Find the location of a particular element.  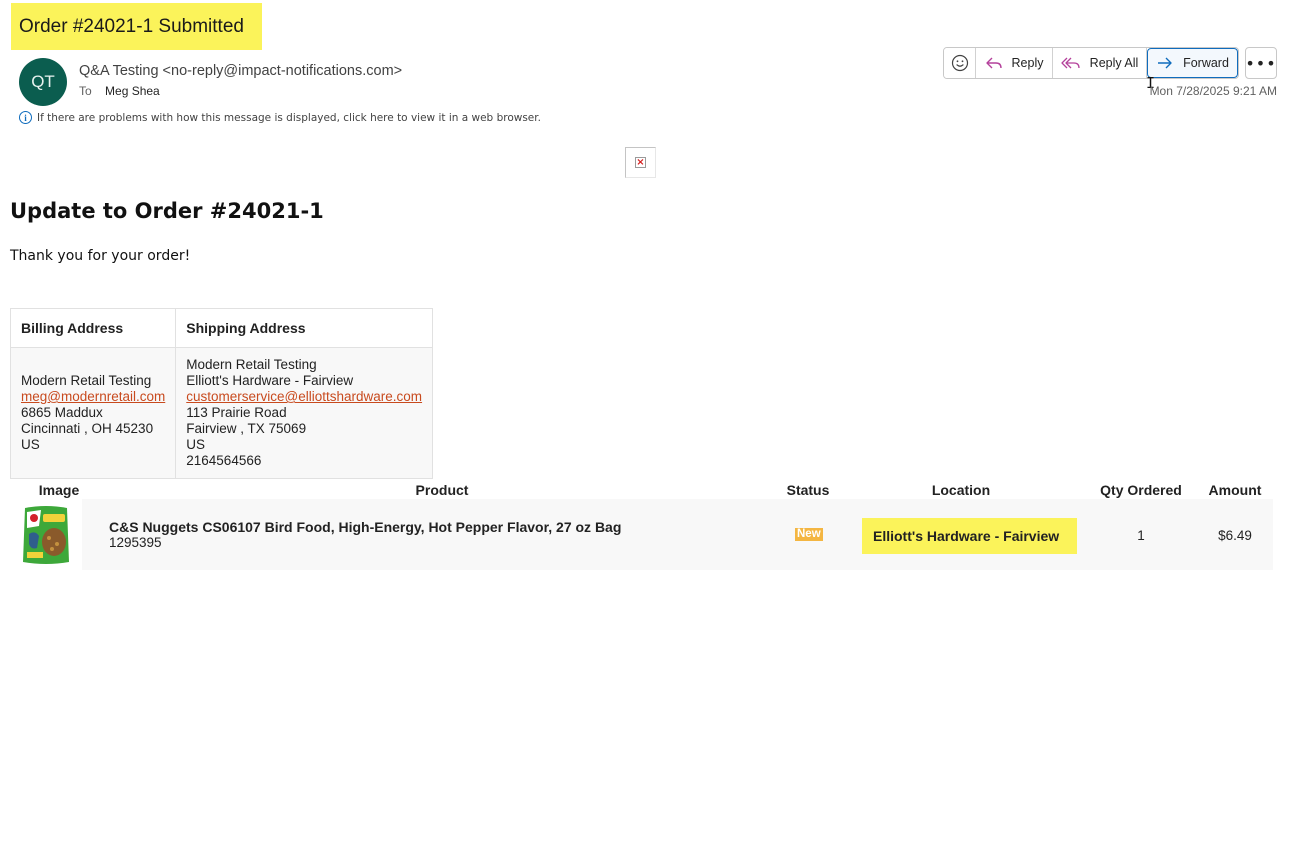

shipping-city: Fairview , TX 75069 is located at coordinates (246, 428).